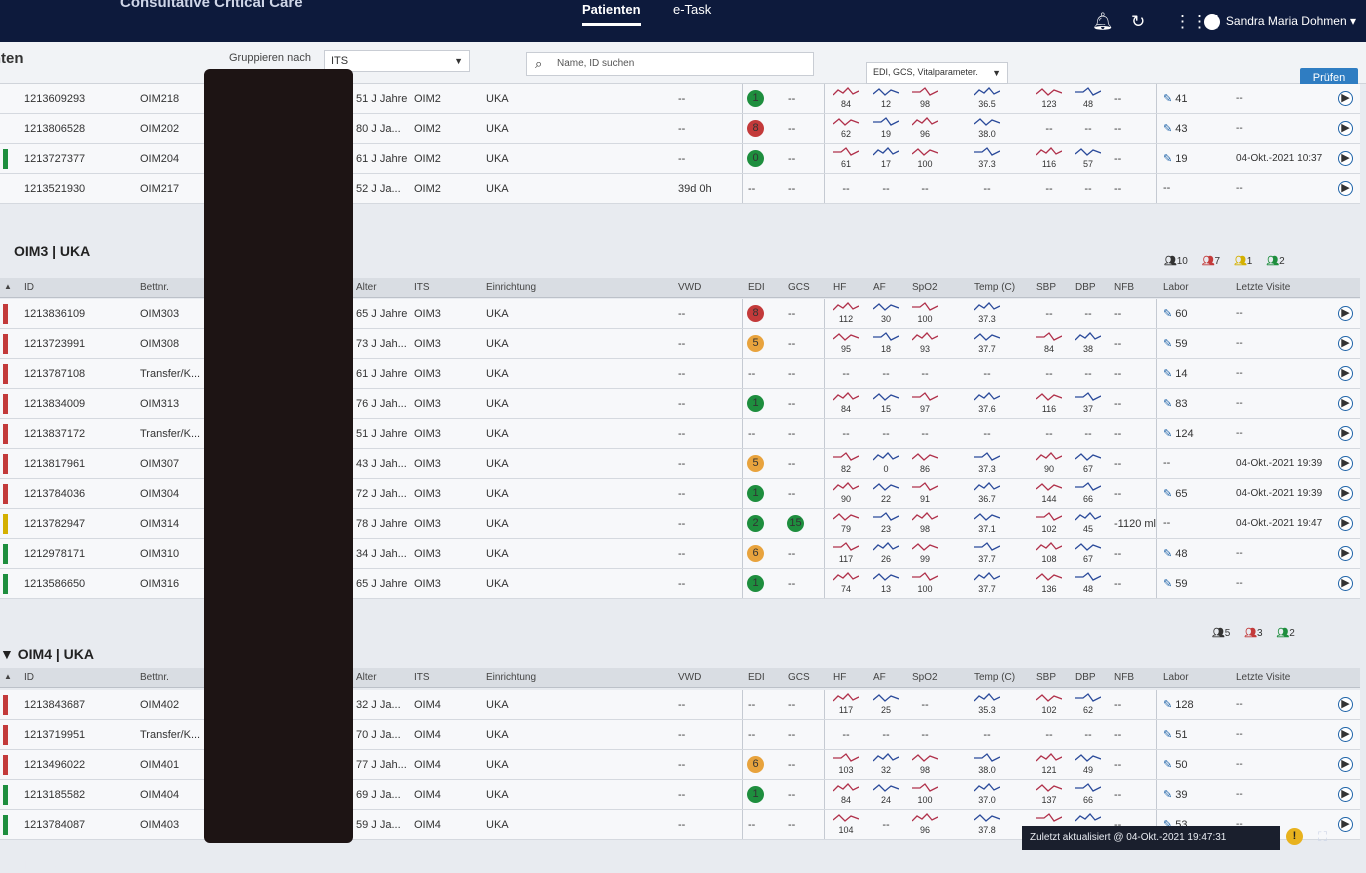 The image size is (1366, 873). What do you see at coordinates (1175, 794) in the screenshot?
I see `lab-cell: ✎ 39` at bounding box center [1175, 794].